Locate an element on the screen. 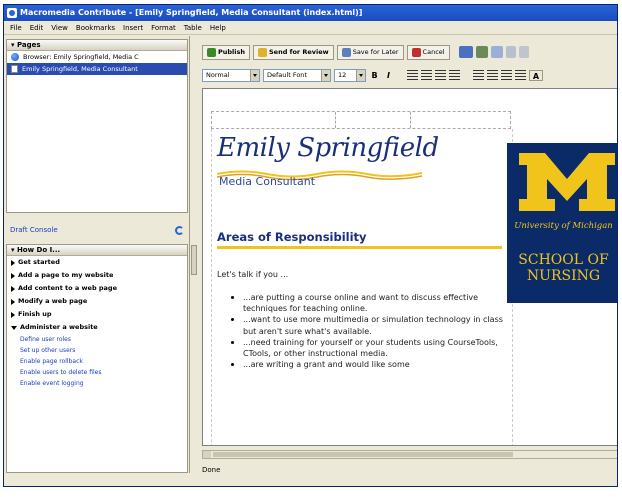 Image resolution: width=622 pixels, height=497 pixels. menu-view: View is located at coordinates (59, 28).